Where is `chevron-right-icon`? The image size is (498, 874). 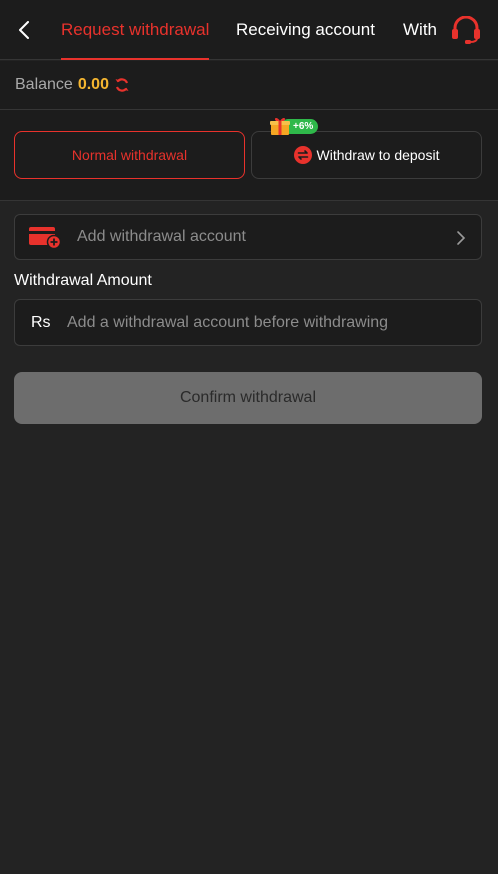 chevron-right-icon is located at coordinates (461, 238).